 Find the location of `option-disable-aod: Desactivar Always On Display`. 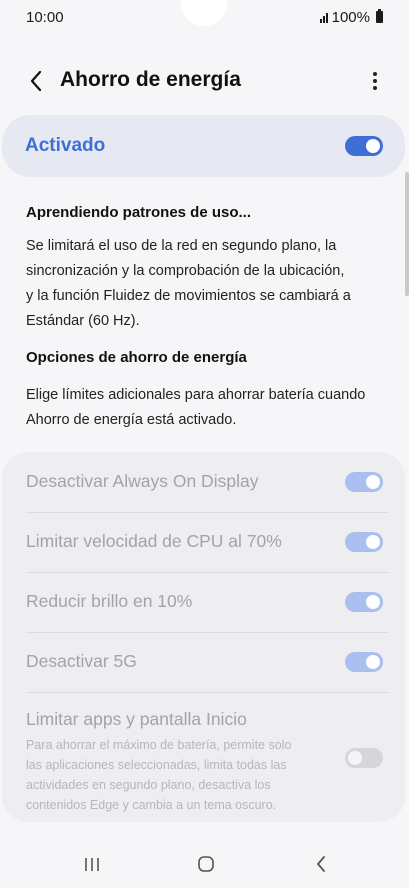

option-disable-aod: Desactivar Always On Display is located at coordinates (203, 482).